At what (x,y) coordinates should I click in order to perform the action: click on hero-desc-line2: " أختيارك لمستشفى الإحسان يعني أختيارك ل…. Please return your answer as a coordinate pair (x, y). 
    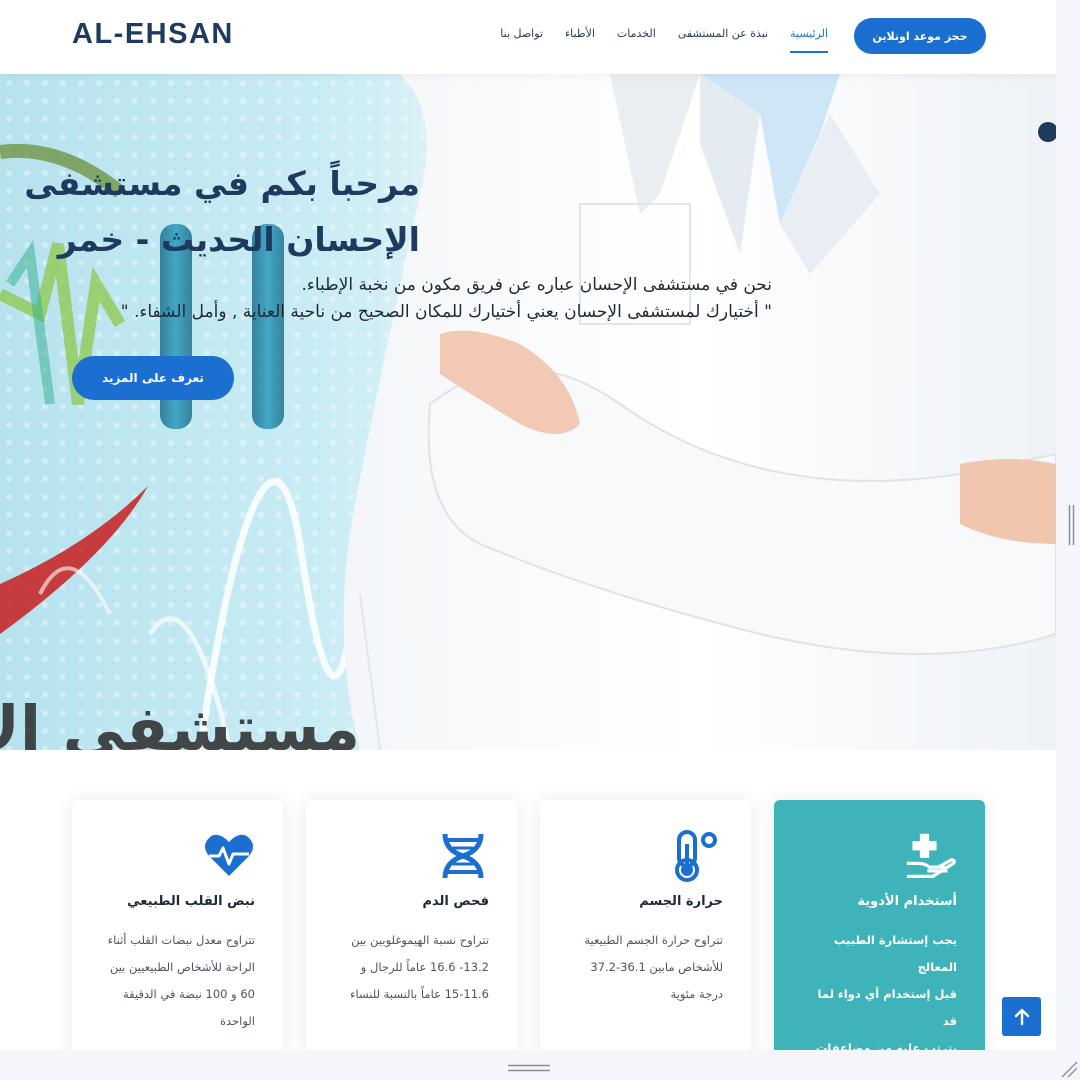
    Looking at the image, I should click on (446, 312).